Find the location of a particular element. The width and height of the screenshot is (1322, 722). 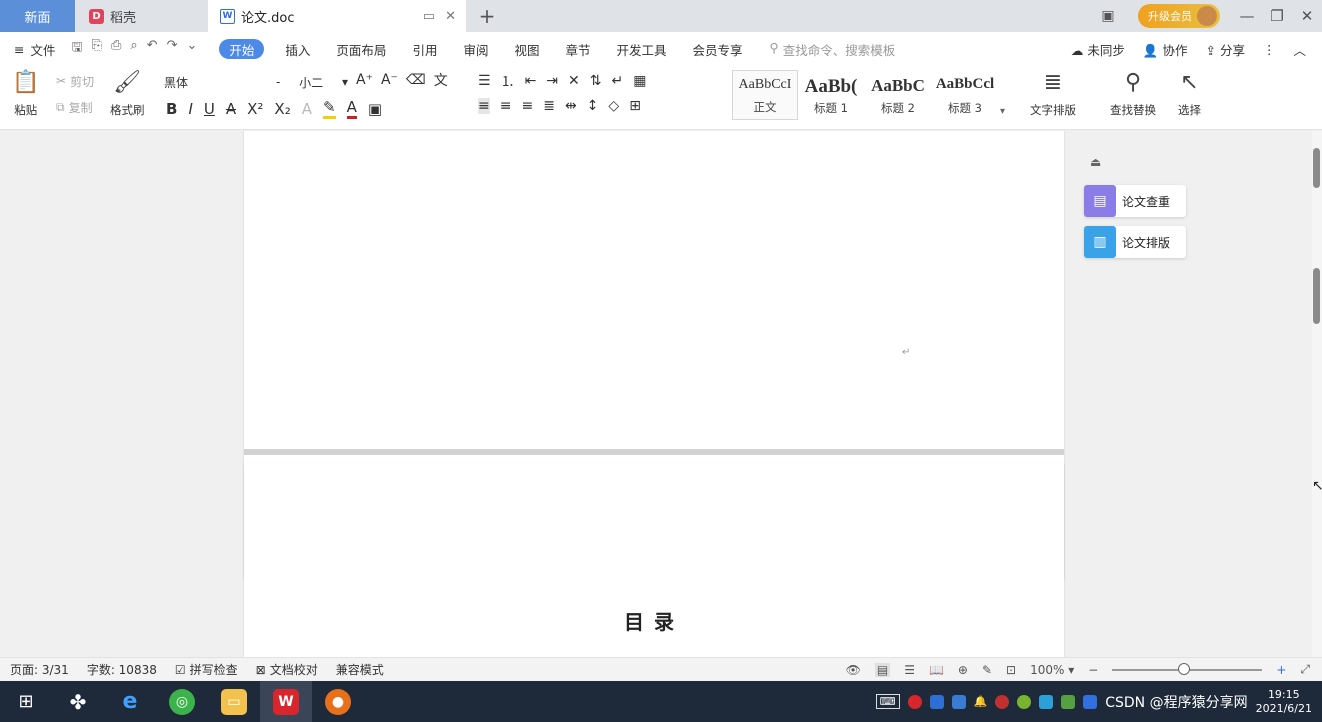

bold-icon: B is located at coordinates (171, 109).